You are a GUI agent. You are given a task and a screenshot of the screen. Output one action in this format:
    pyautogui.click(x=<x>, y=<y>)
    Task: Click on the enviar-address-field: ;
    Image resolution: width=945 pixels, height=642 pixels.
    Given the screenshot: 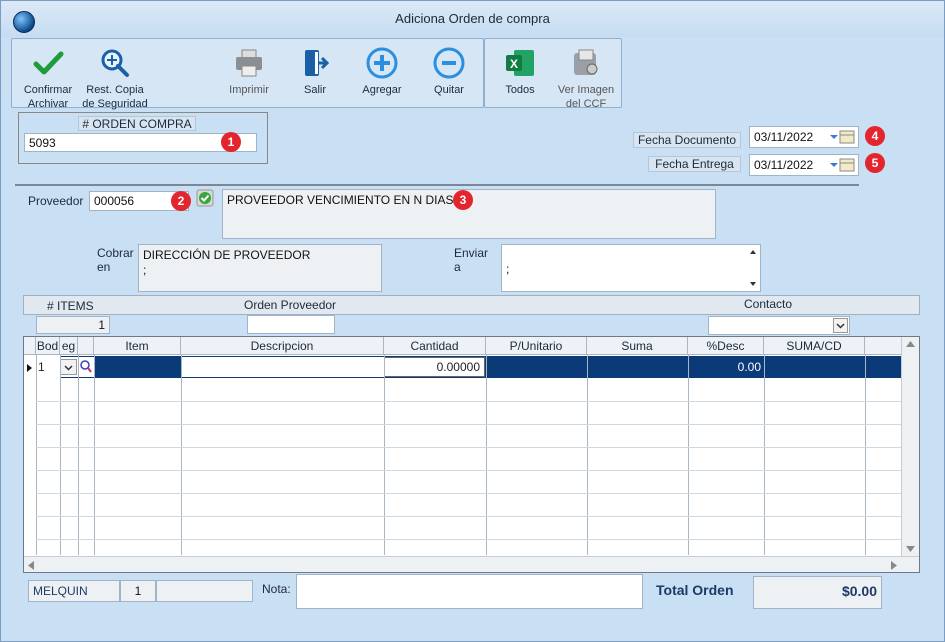 What is the action you would take?
    pyautogui.click(x=631, y=268)
    